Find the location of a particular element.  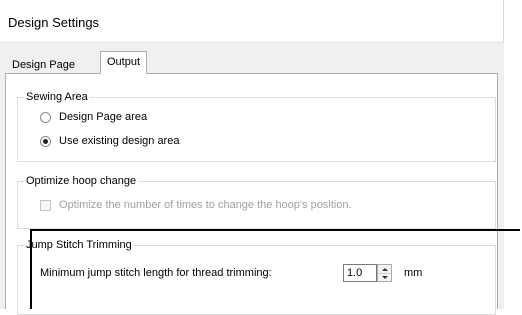

min-jump-length-spinner is located at coordinates (384, 273).